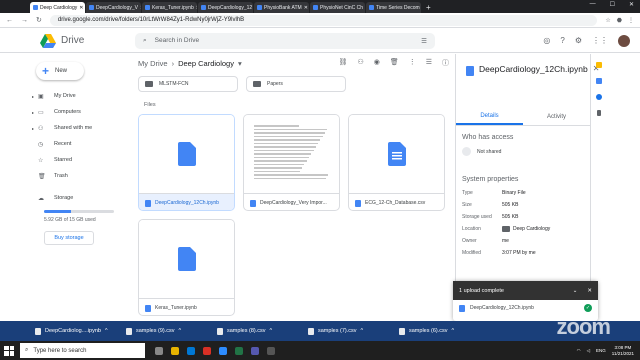 The height and width of the screenshot is (360, 640). Describe the element at coordinates (393, 7) in the screenshot. I see `browser-tab: Time Series Decom✕` at that location.